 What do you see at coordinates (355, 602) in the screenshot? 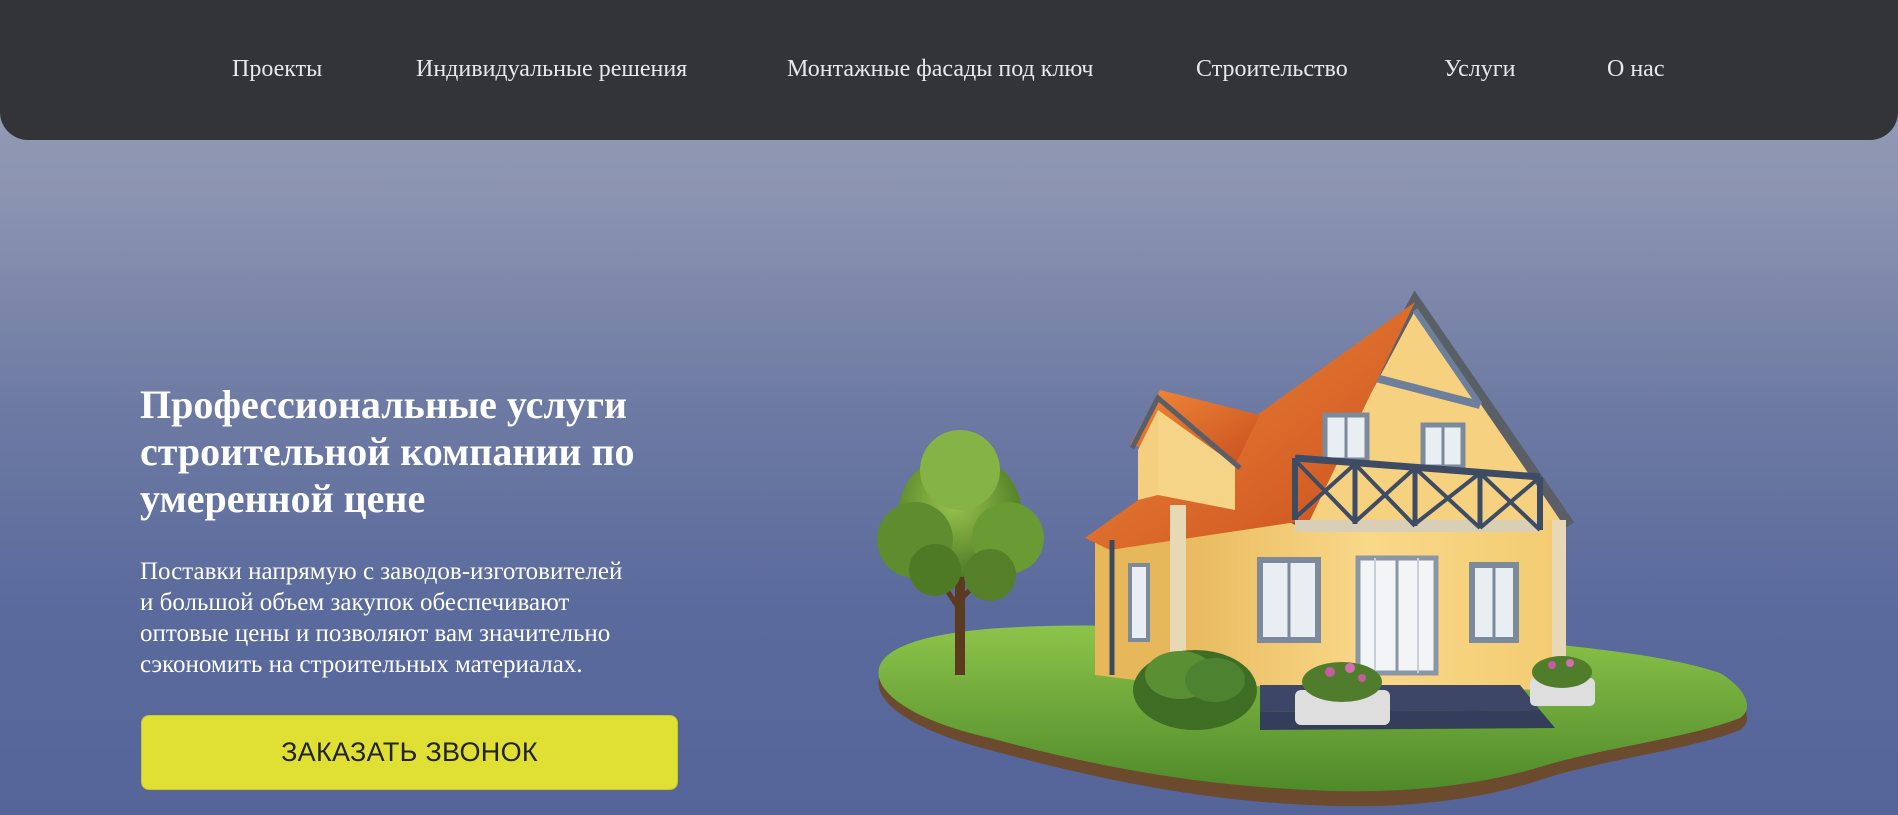
I see `hero-description-line: и большой объем закупок обеспечивают` at bounding box center [355, 602].